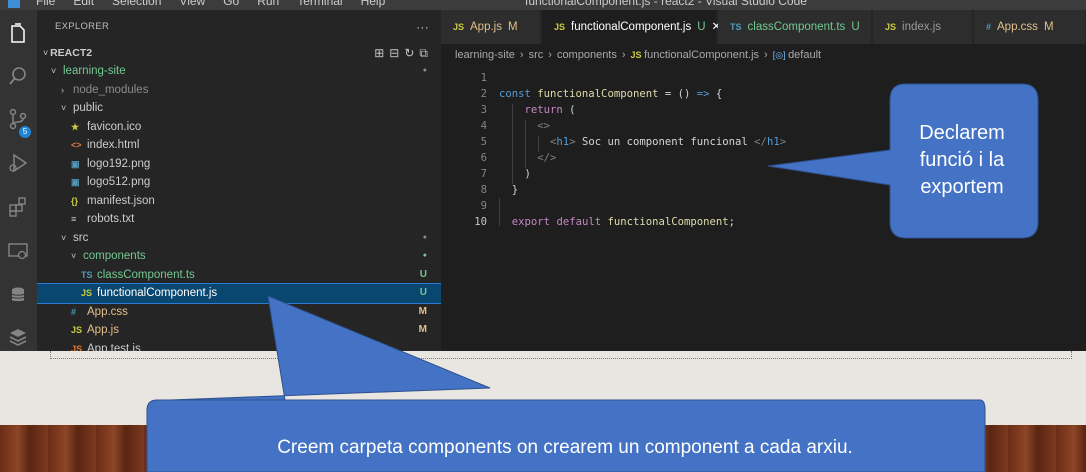  I want to click on folder-item: ˅ components ●, so click(239, 256).